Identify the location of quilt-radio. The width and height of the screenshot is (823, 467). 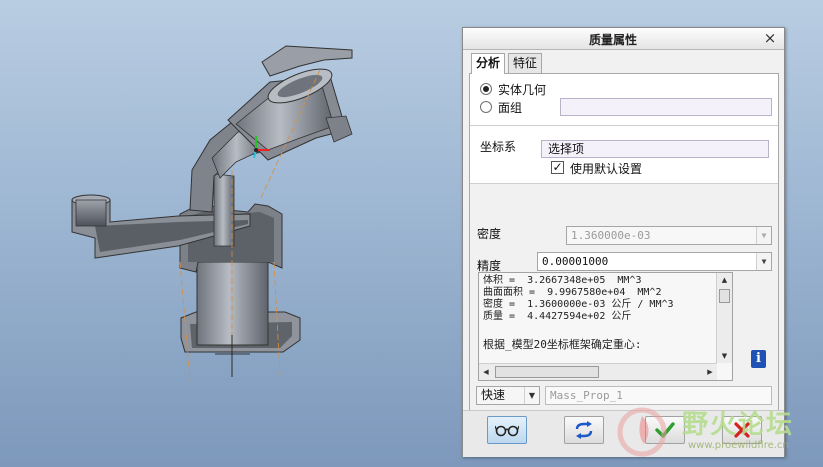
(486, 107).